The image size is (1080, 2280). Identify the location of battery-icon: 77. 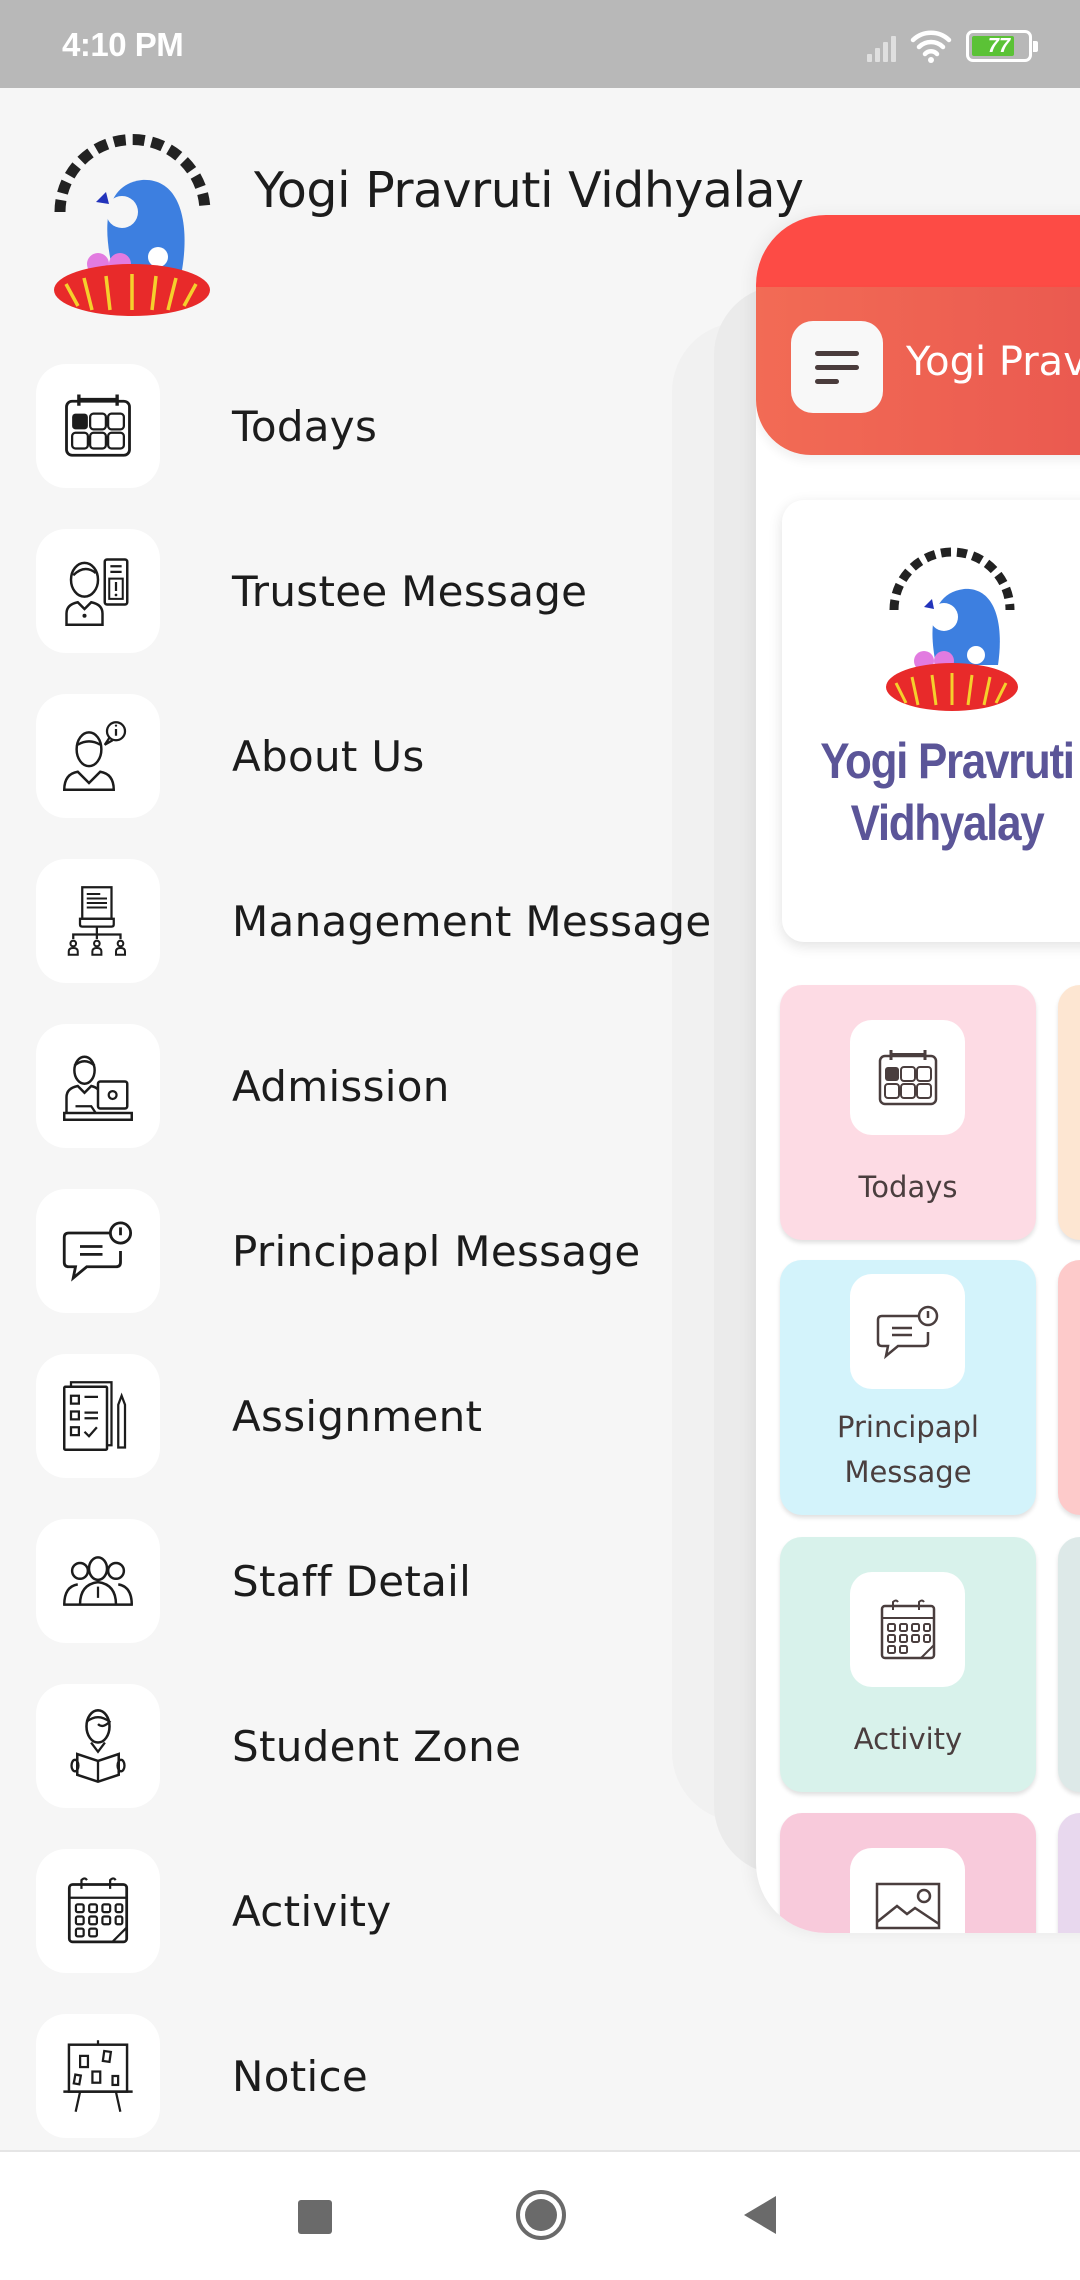
(1002, 46).